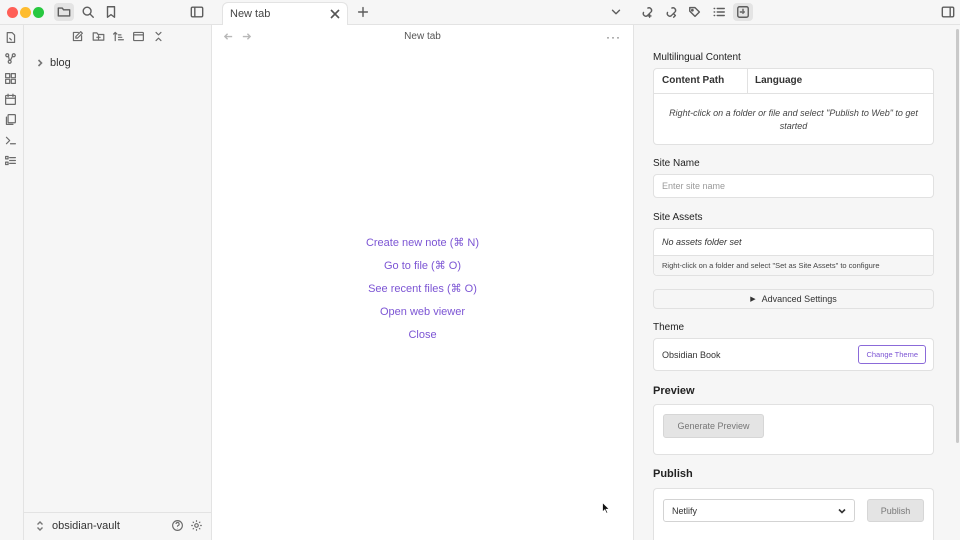 The width and height of the screenshot is (960, 540). Describe the element at coordinates (12, 282) in the screenshot. I see `left-ribbon` at that location.